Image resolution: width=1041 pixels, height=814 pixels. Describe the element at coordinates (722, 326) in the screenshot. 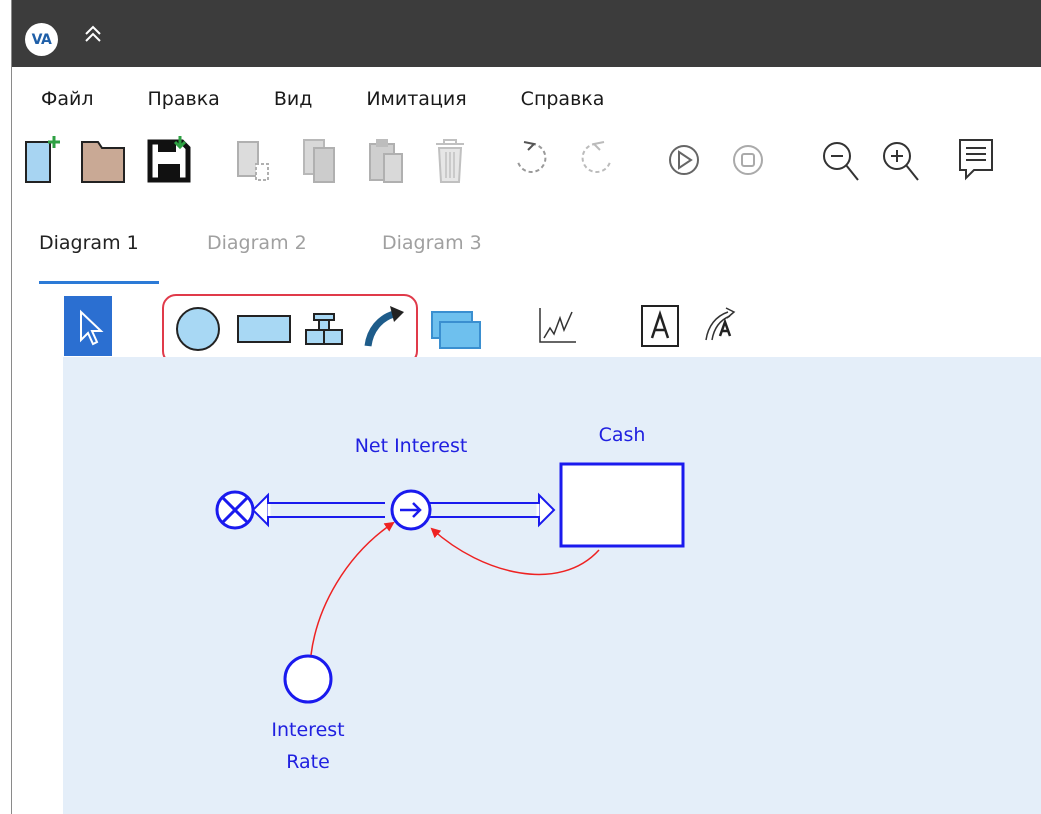

I see `curved-text-tool-icon` at that location.